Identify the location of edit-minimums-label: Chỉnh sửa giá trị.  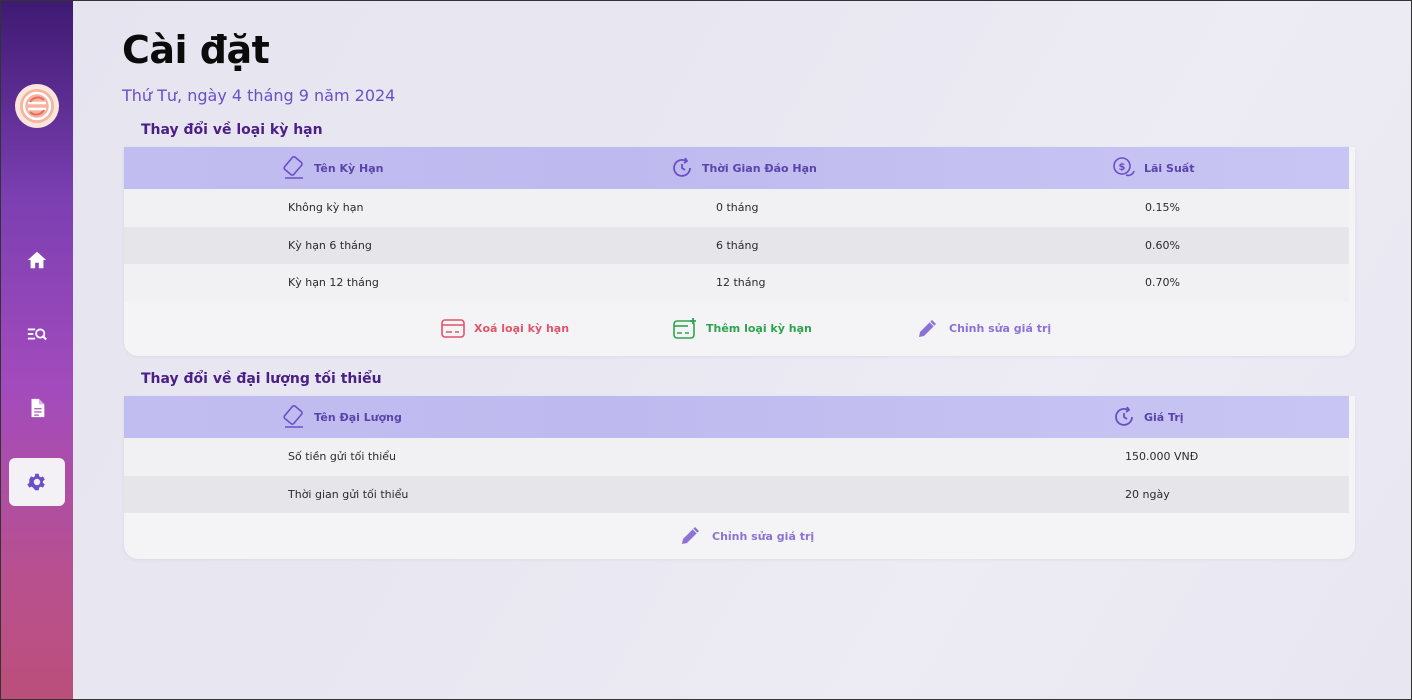
(763, 536).